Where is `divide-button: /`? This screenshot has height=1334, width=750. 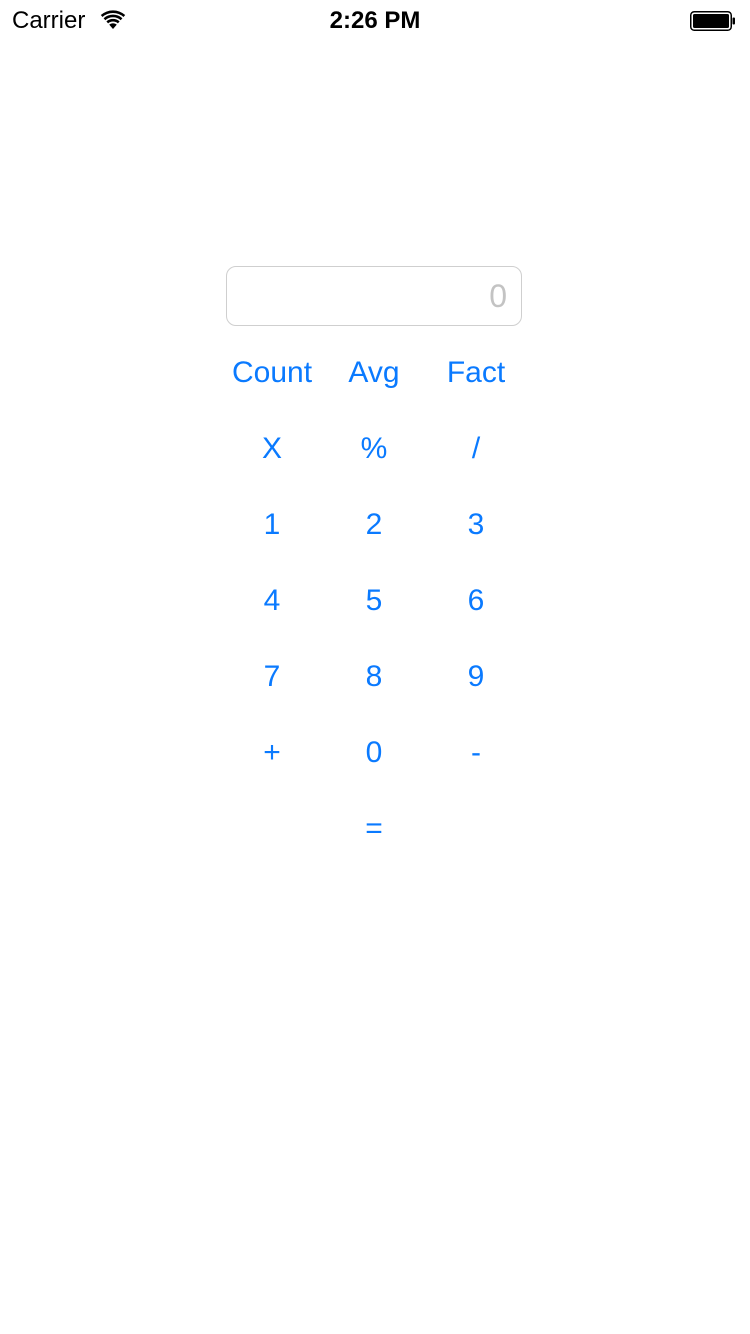 divide-button: / is located at coordinates (476, 449).